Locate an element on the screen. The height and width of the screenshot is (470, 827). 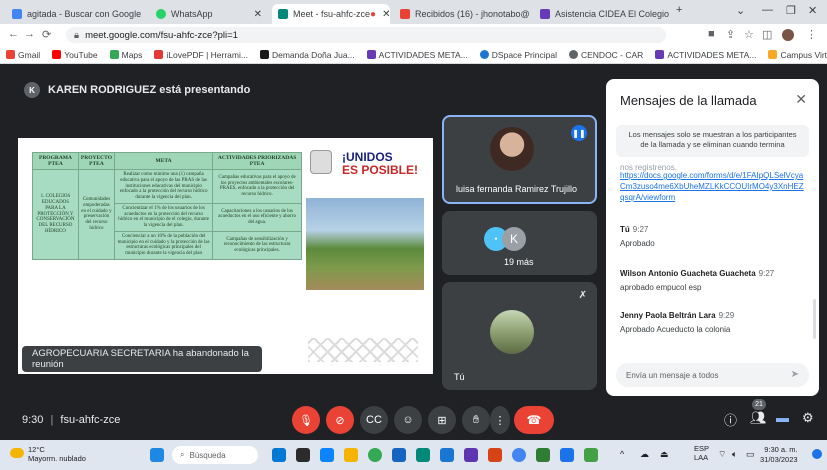
folder-icon is located at coordinates (351, 455).